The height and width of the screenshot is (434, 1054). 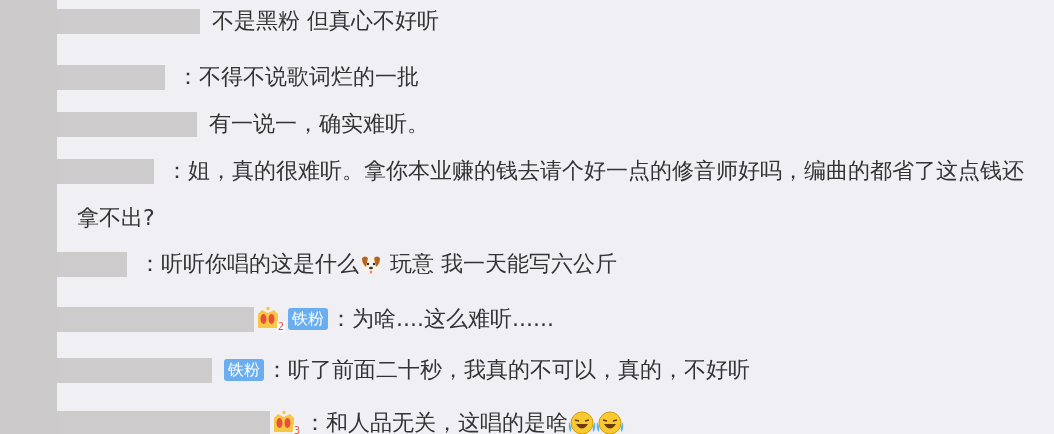 I want to click on redacted-username, so click(x=92, y=264).